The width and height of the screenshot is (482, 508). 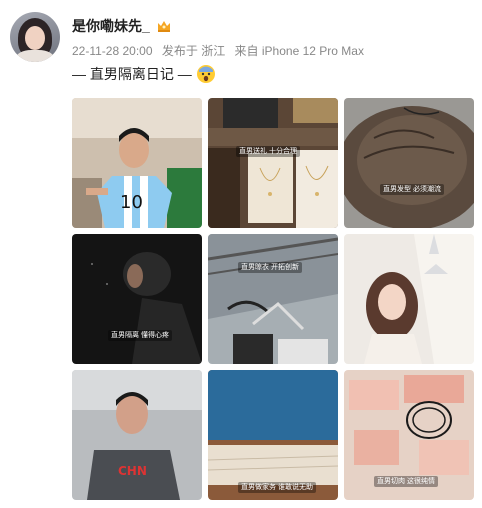 I want to click on post-text: — 直男隔离日记 —, so click(x=144, y=74).